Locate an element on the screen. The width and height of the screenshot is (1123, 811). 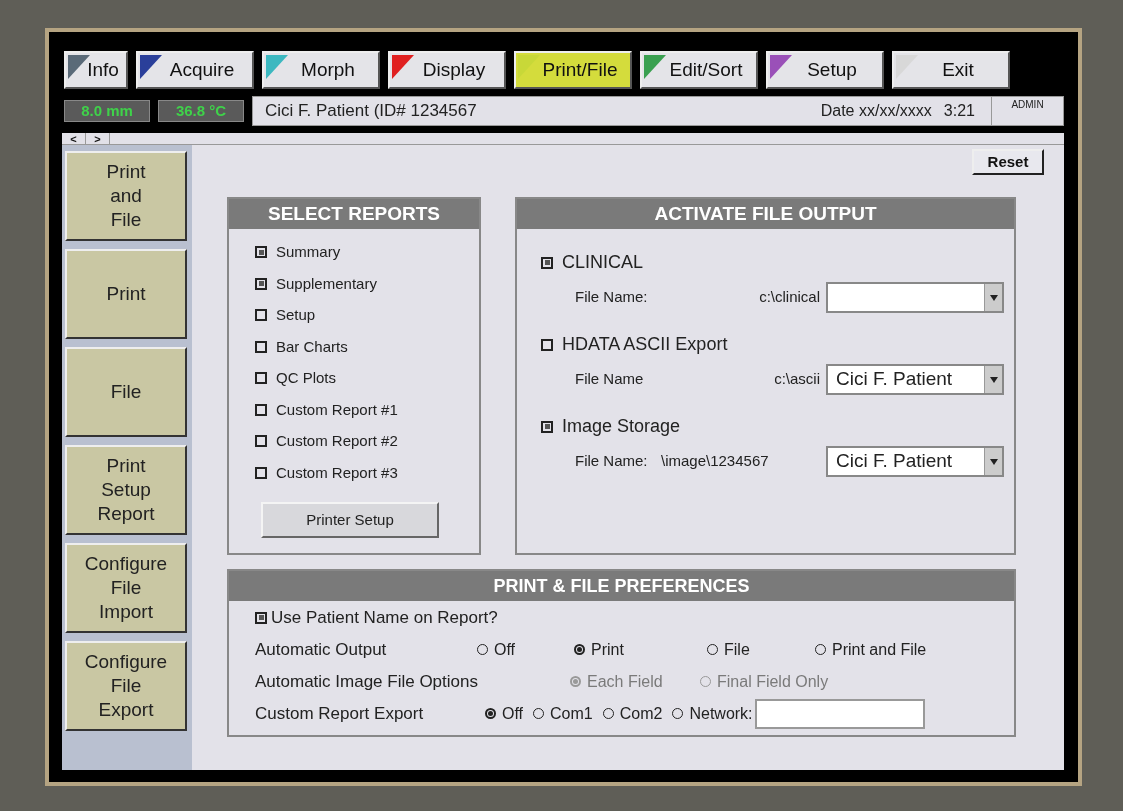
sidebar-button: Print Setup Report is located at coordinates (126, 490).